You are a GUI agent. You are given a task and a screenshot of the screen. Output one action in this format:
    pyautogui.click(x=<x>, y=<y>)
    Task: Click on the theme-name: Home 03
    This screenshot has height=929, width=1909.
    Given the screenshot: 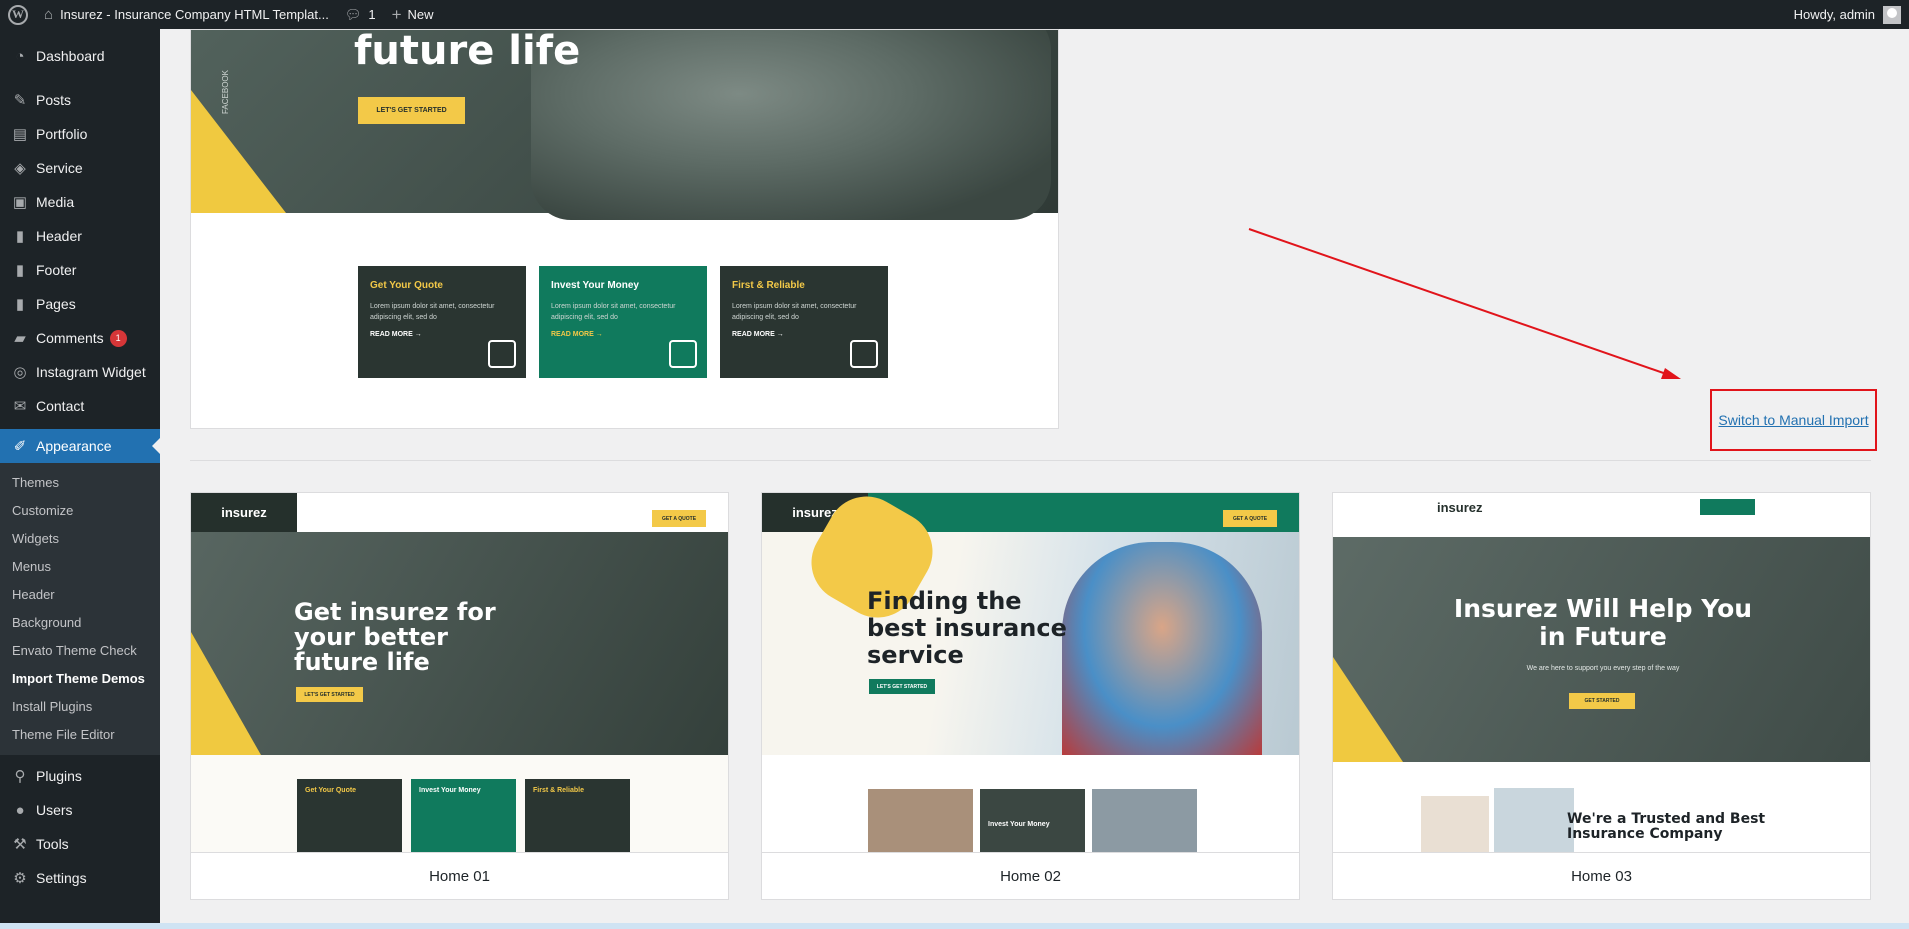 What is the action you would take?
    pyautogui.click(x=1601, y=875)
    